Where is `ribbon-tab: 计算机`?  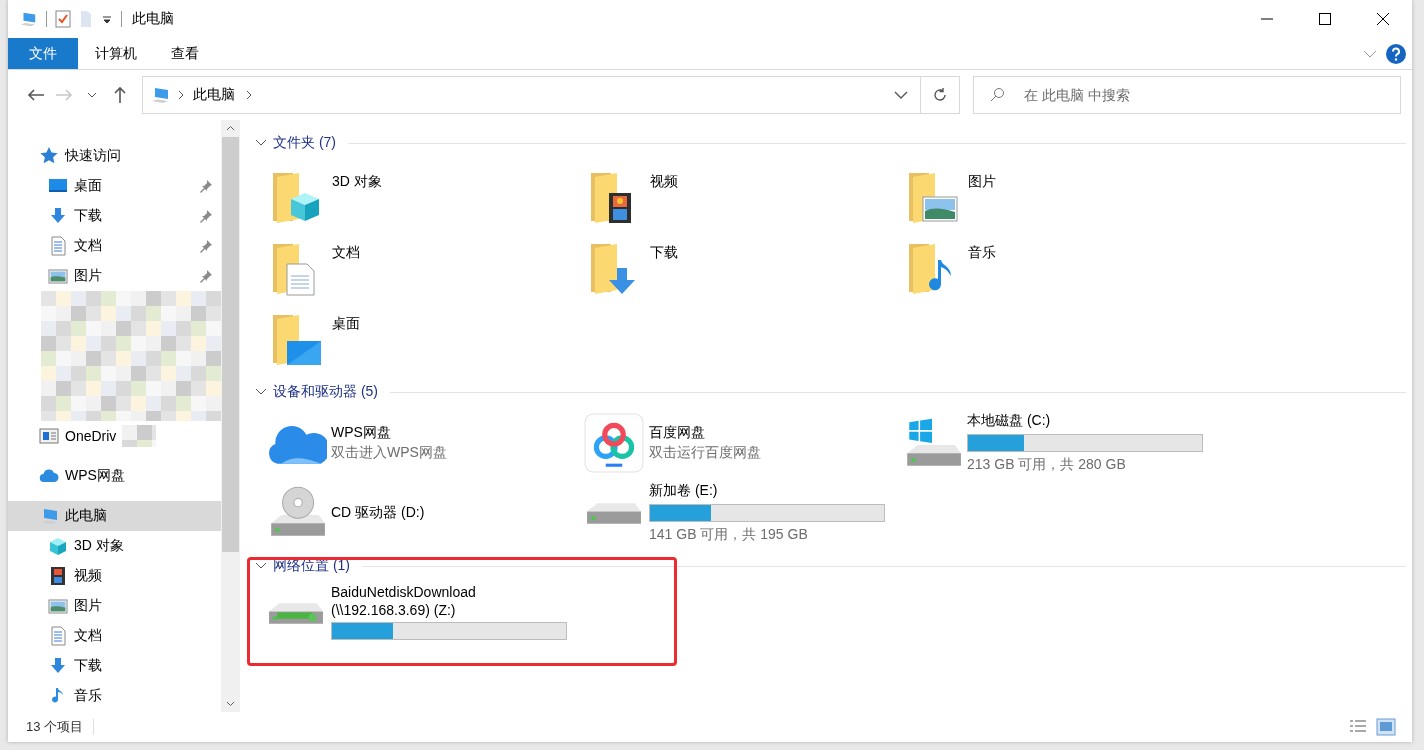
ribbon-tab: 计算机 is located at coordinates (116, 53).